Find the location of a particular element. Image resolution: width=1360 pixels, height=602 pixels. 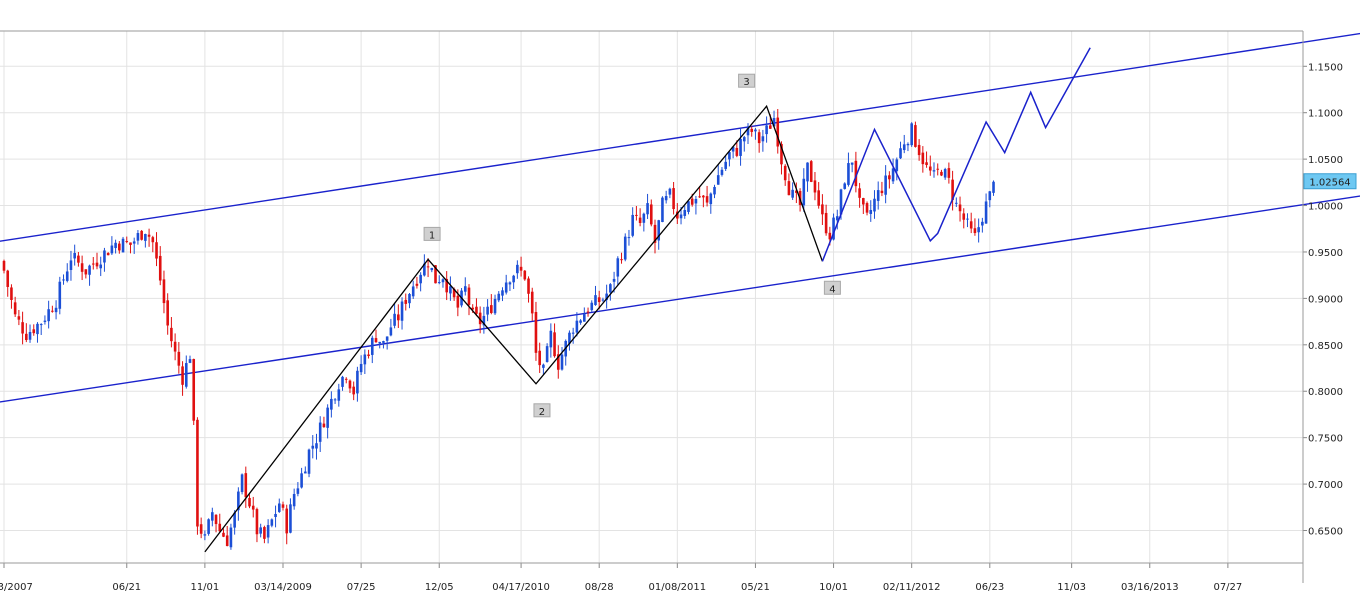

x-tick-label: 06/21 is located at coordinates (126, 587).